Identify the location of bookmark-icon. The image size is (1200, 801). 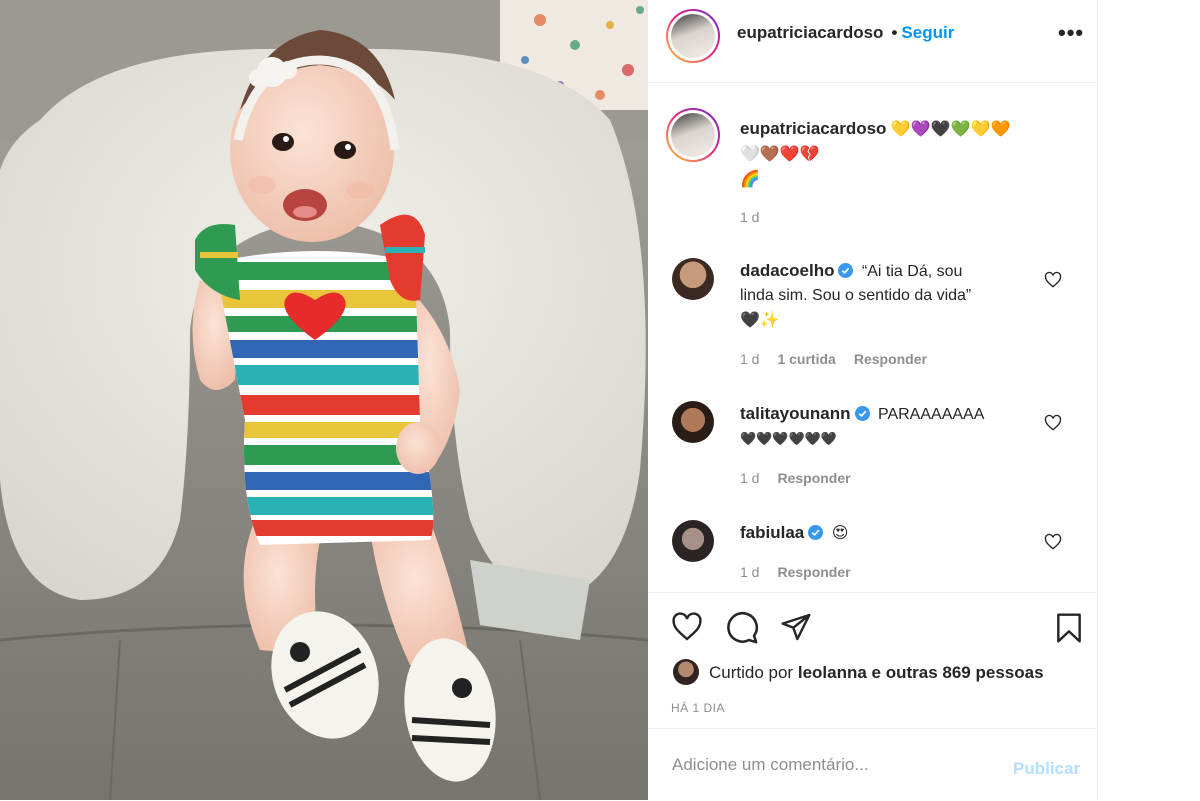
(1069, 628).